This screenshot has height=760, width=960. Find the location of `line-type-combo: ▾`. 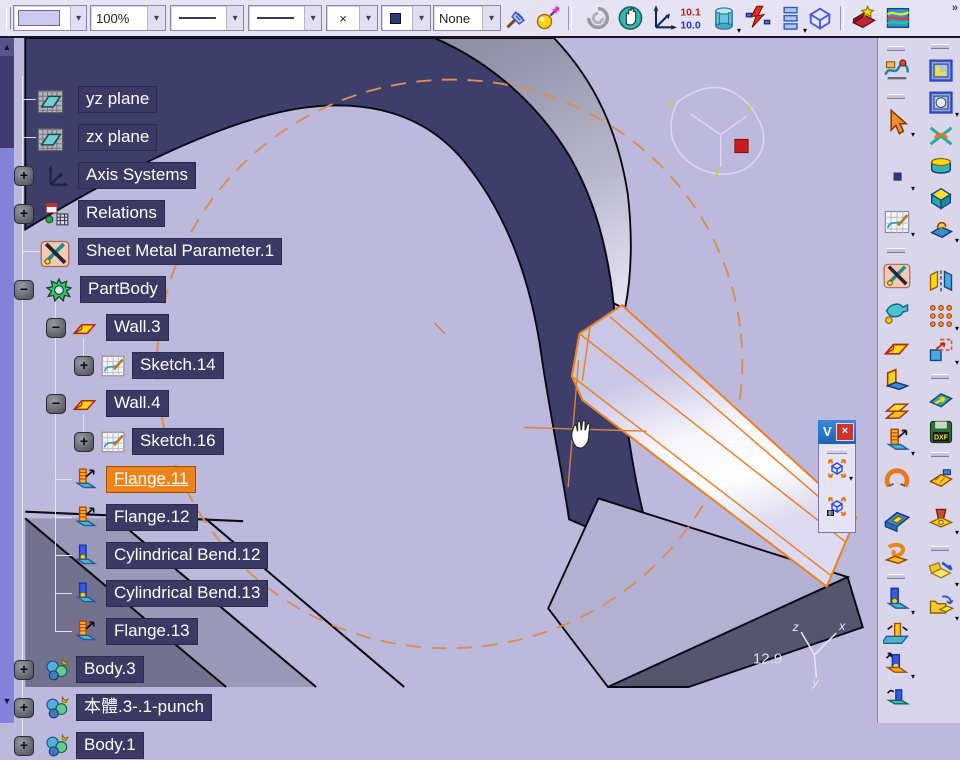

line-type-combo: ▾ is located at coordinates (207, 18).